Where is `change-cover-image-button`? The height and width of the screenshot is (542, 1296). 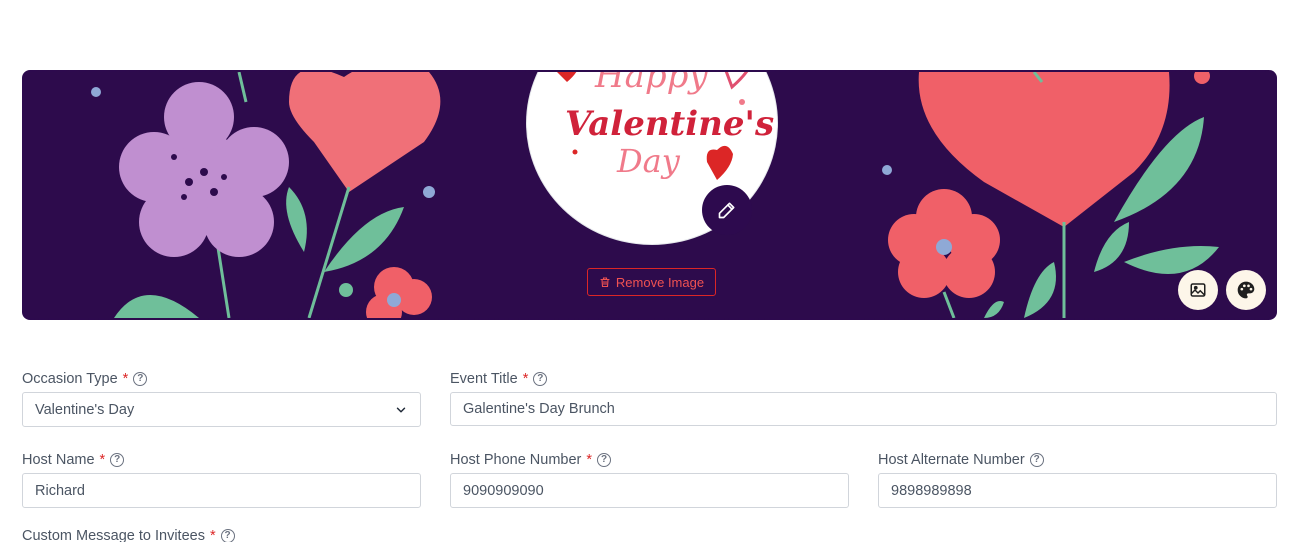
change-cover-image-button is located at coordinates (1198, 290).